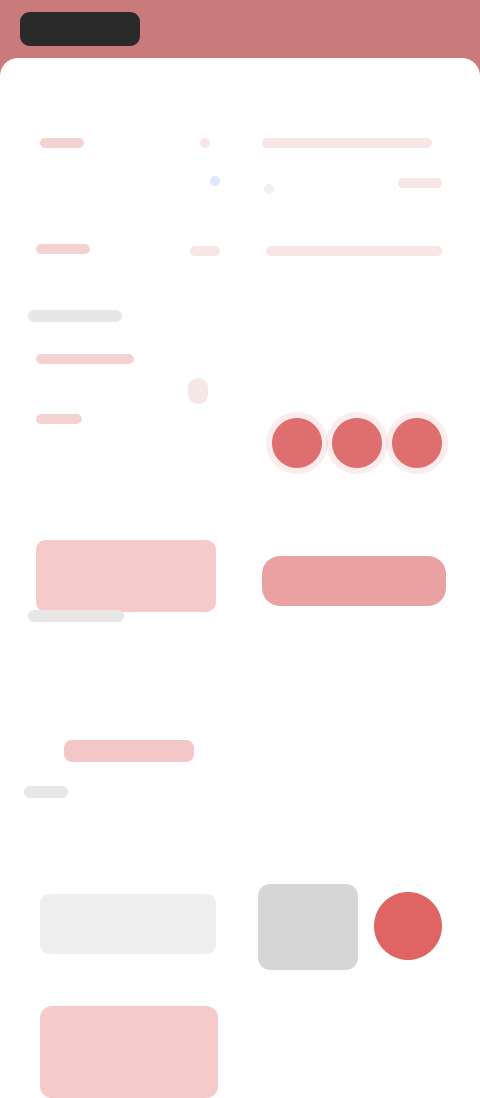 This screenshot has width=480, height=1098. What do you see at coordinates (347, 143) in the screenshot?
I see `row-1-right-text-placeholder` at bounding box center [347, 143].